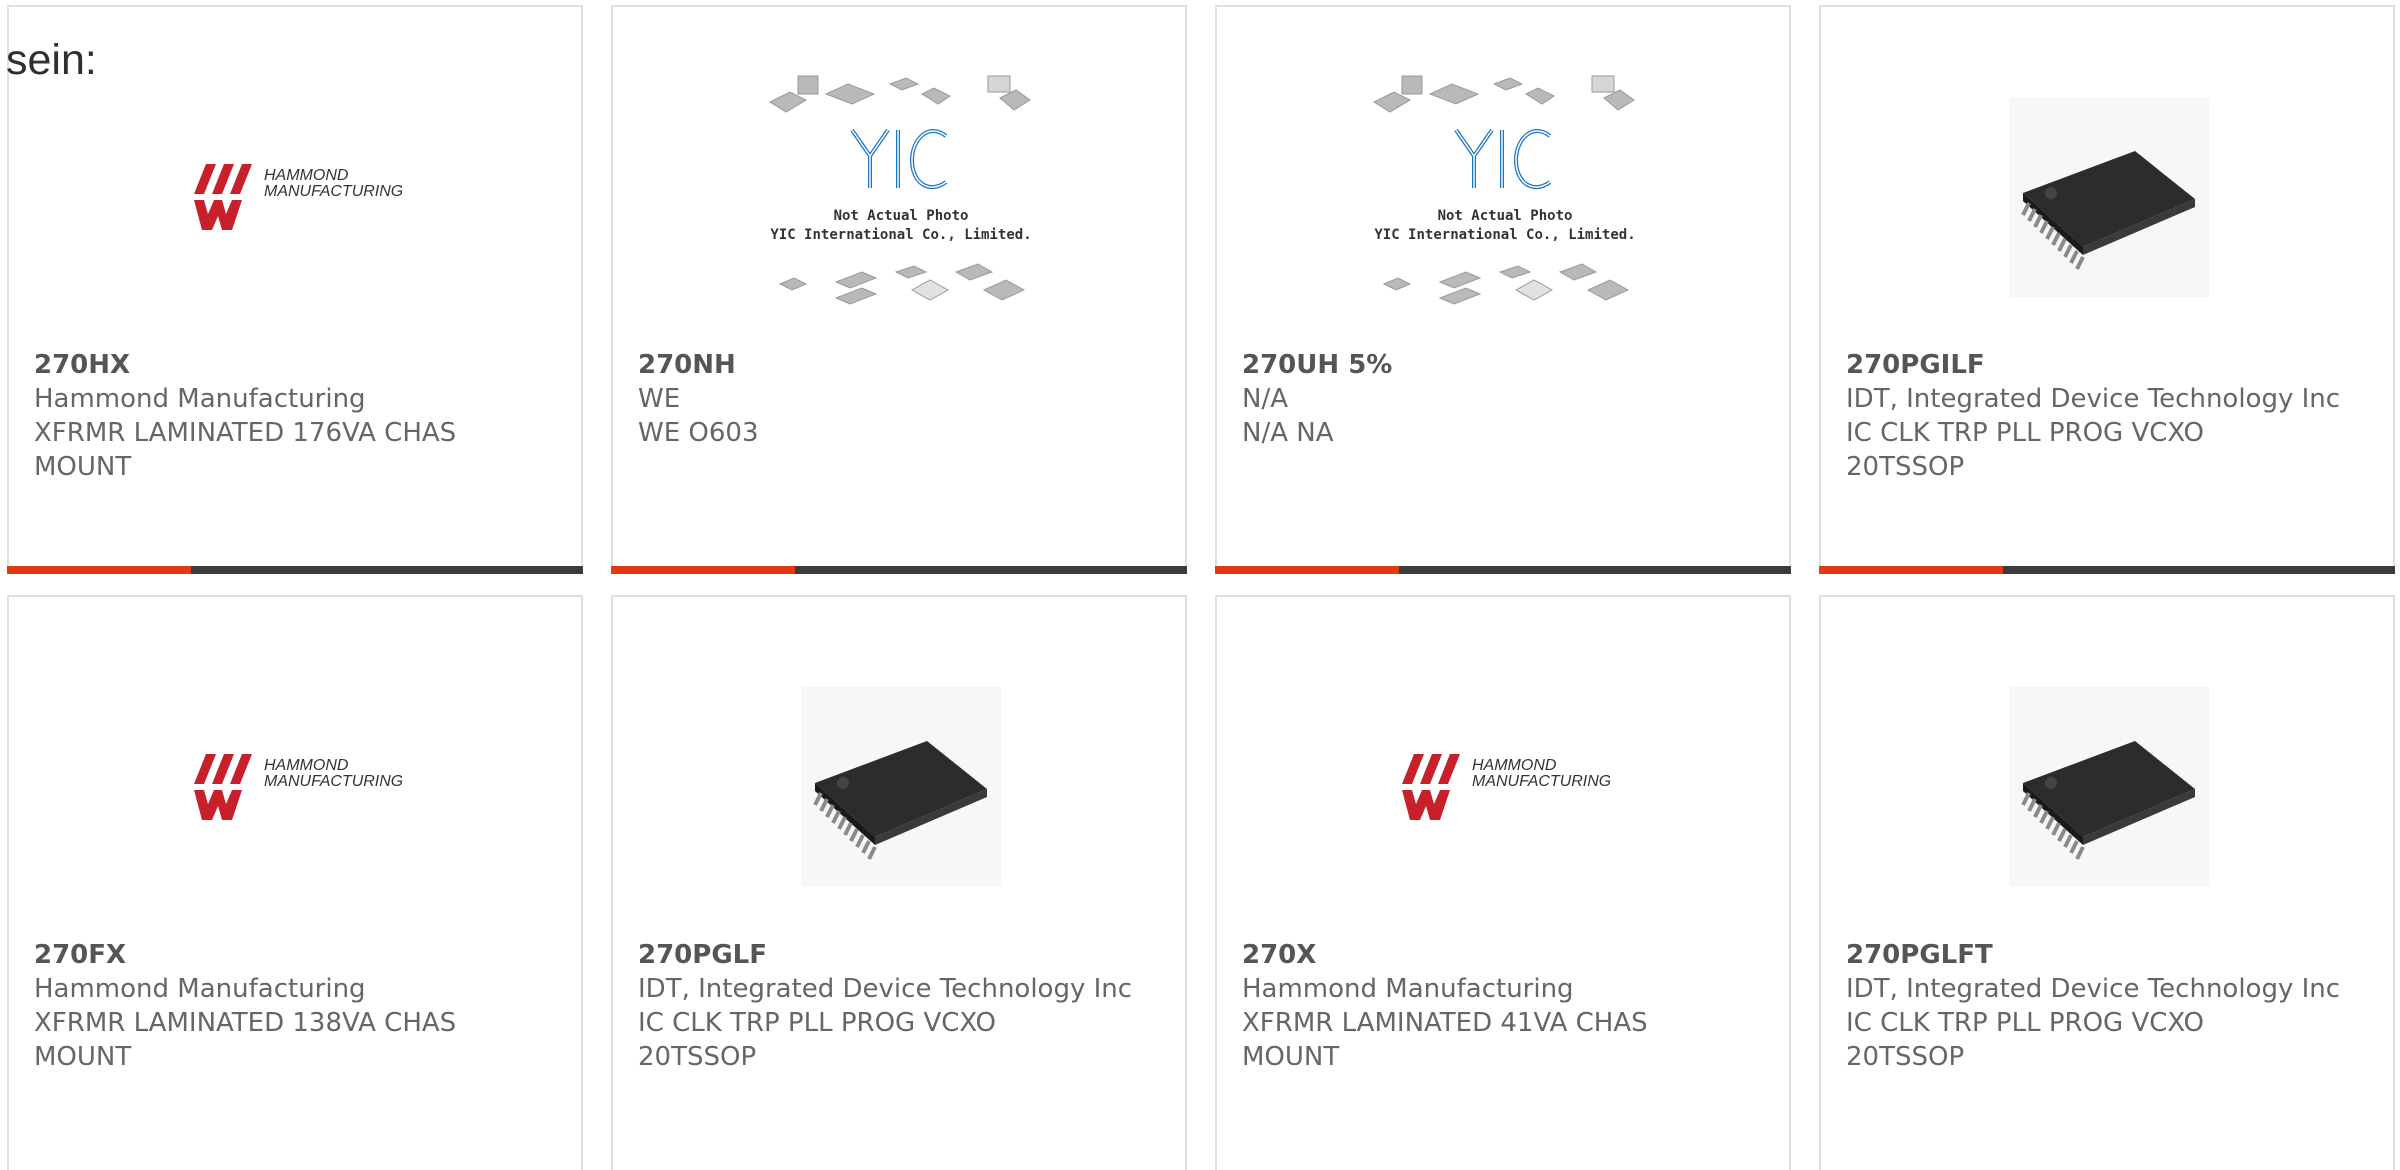  What do you see at coordinates (245, 1040) in the screenshot?
I see `description: XFRMR LAMINATED 138VA CHAS MOUNT` at bounding box center [245, 1040].